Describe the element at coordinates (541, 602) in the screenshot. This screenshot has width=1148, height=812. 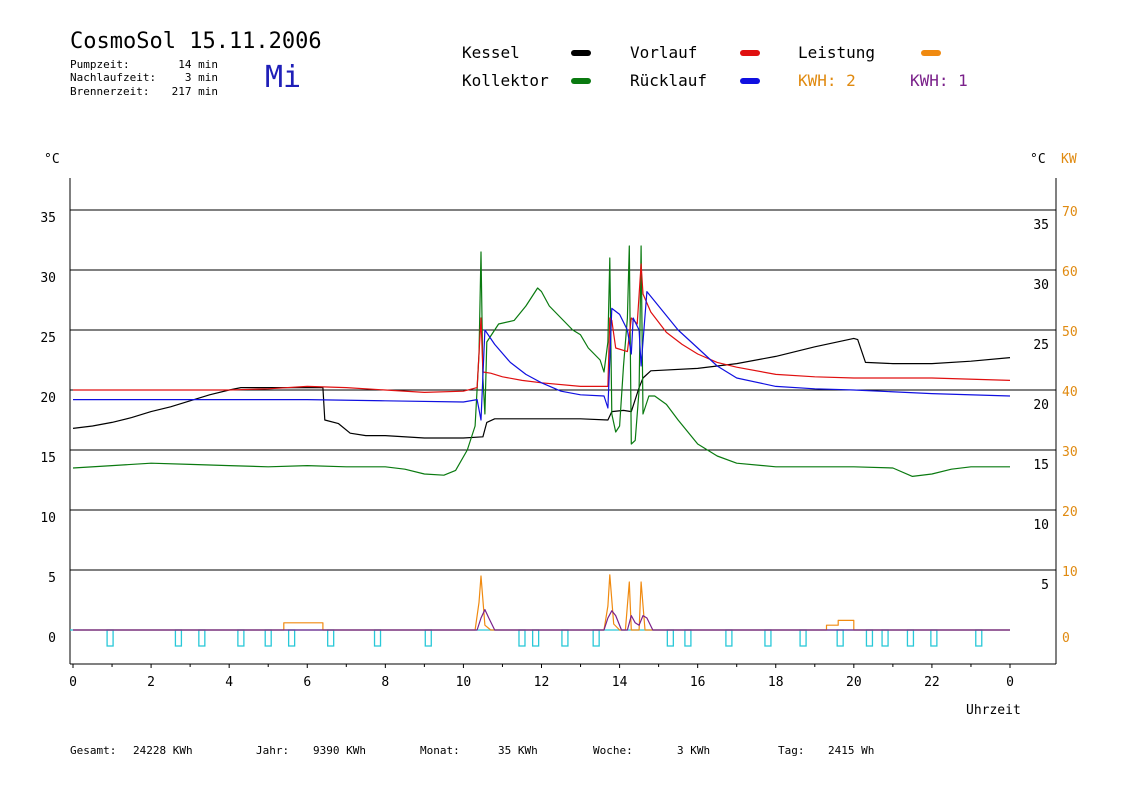
I see `series-leistung` at that location.